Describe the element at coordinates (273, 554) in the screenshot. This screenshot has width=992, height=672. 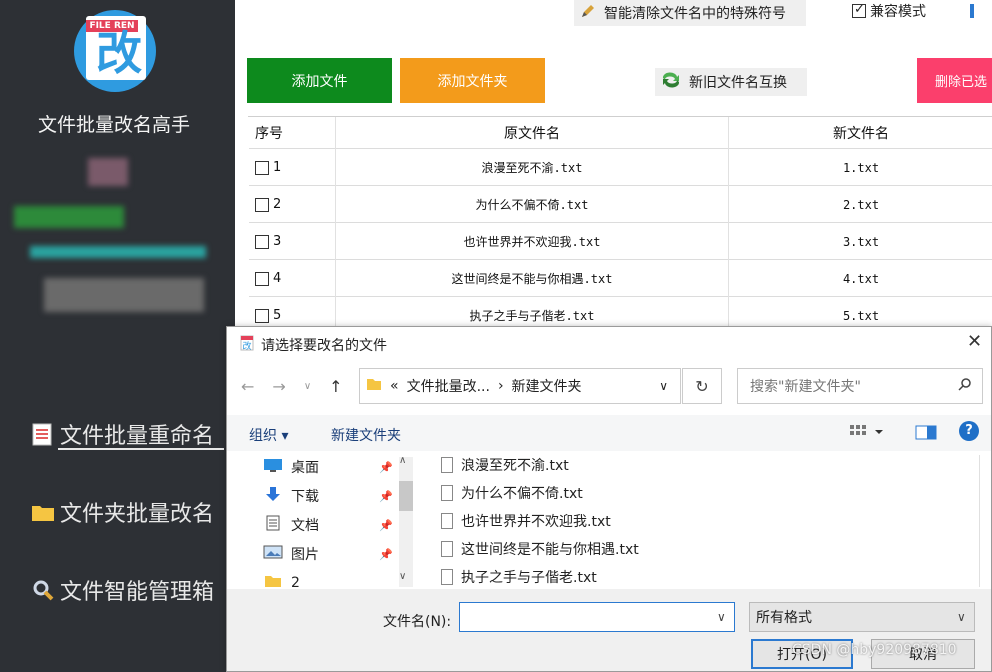
I see `picture-icon` at that location.